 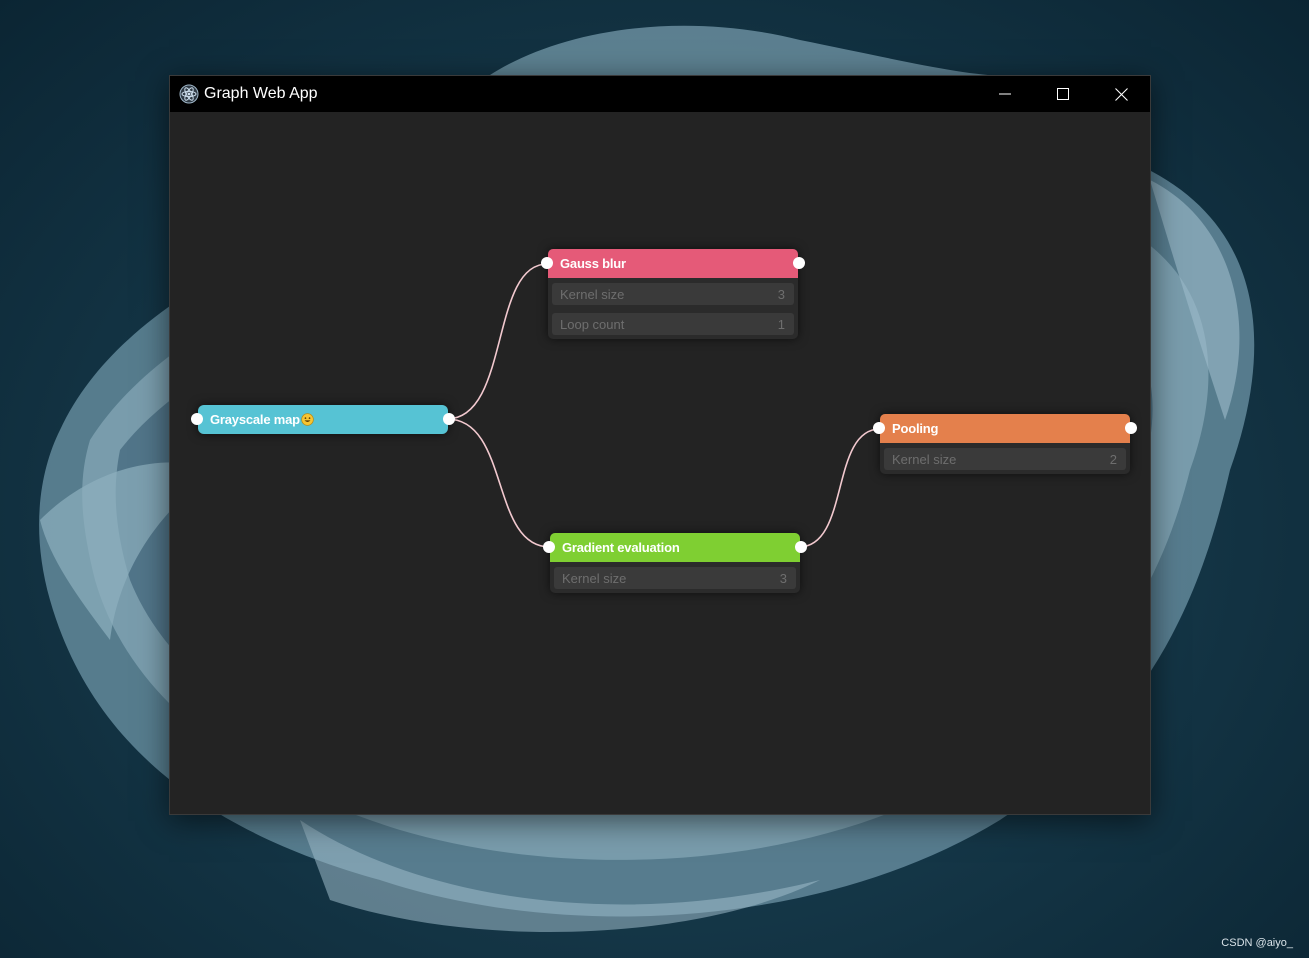 I want to click on title-bar: Graph Web App, so click(x=660, y=94).